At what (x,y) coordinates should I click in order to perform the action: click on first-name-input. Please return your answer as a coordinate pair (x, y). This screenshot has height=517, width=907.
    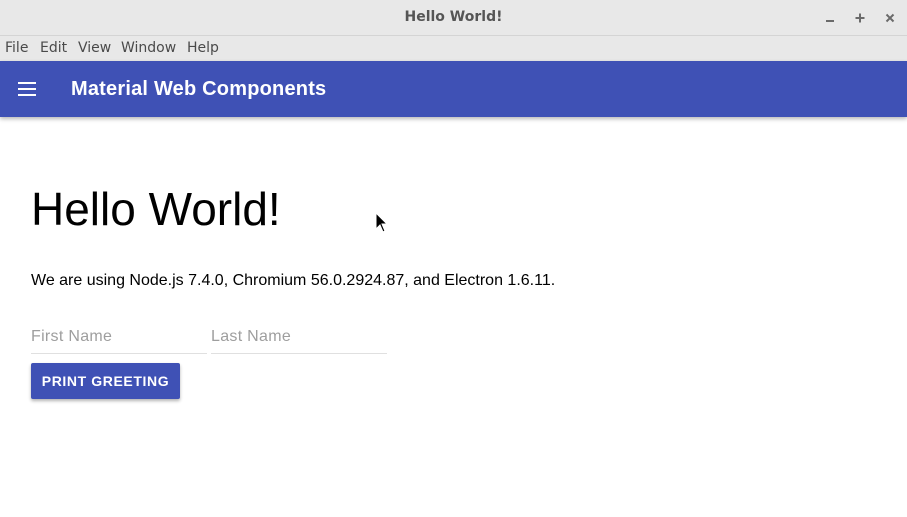
    Looking at the image, I should click on (119, 337).